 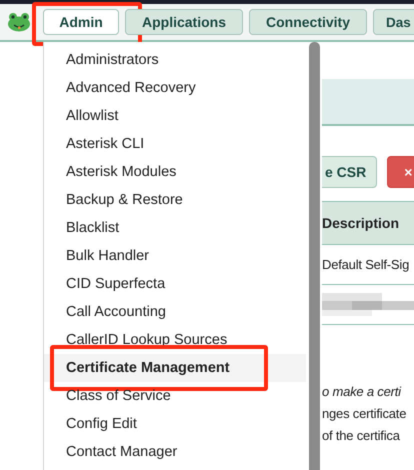 What do you see at coordinates (81, 22) in the screenshot?
I see `nav-tab: Admin` at bounding box center [81, 22].